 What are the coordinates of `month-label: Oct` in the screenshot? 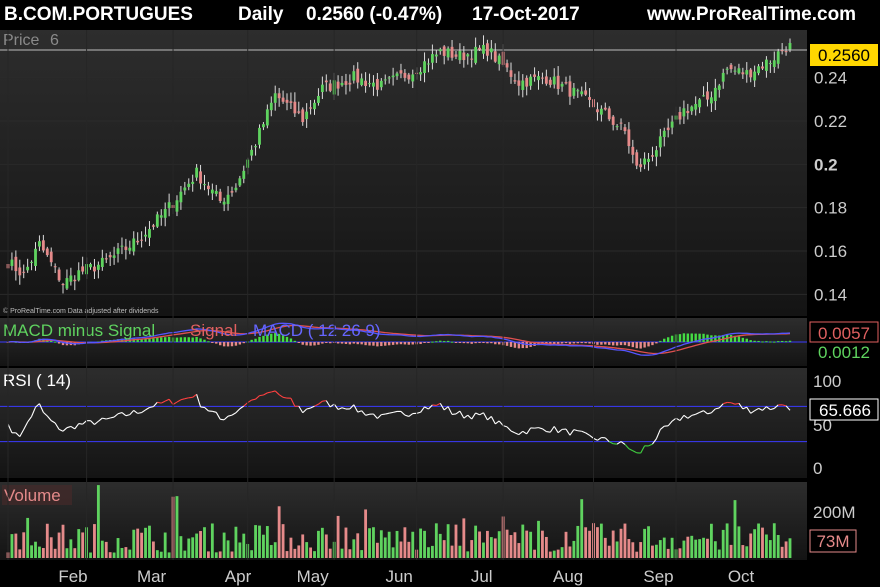 It's located at (741, 576).